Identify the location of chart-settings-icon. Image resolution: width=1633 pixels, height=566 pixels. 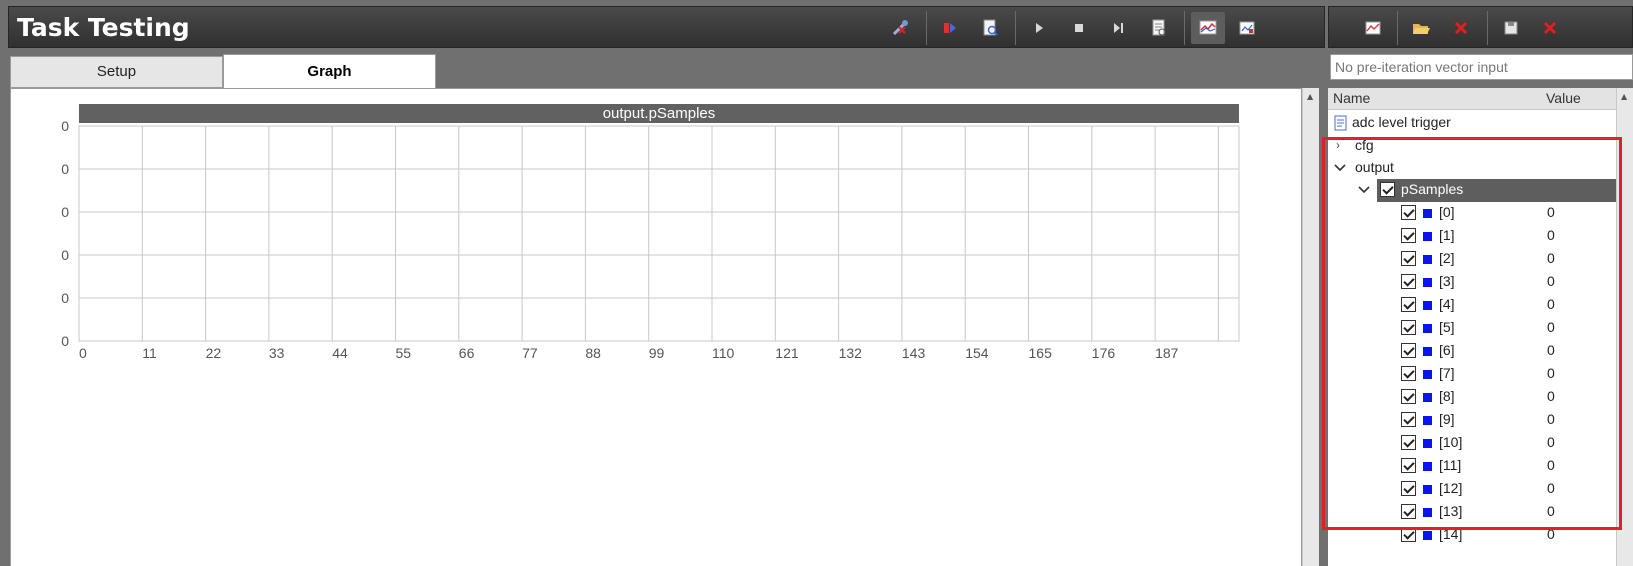
(1373, 28).